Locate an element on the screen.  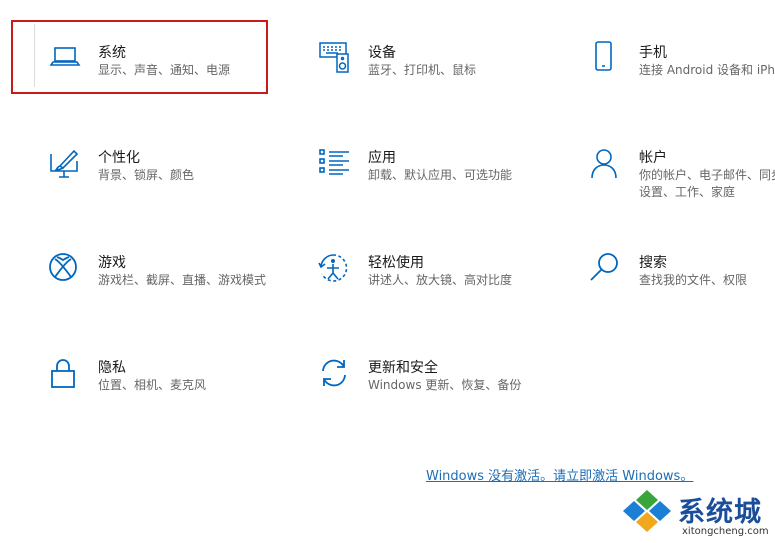
tile-phone: 手机 连接 Android 设备和 iPhone is located at coordinates (682, 76).